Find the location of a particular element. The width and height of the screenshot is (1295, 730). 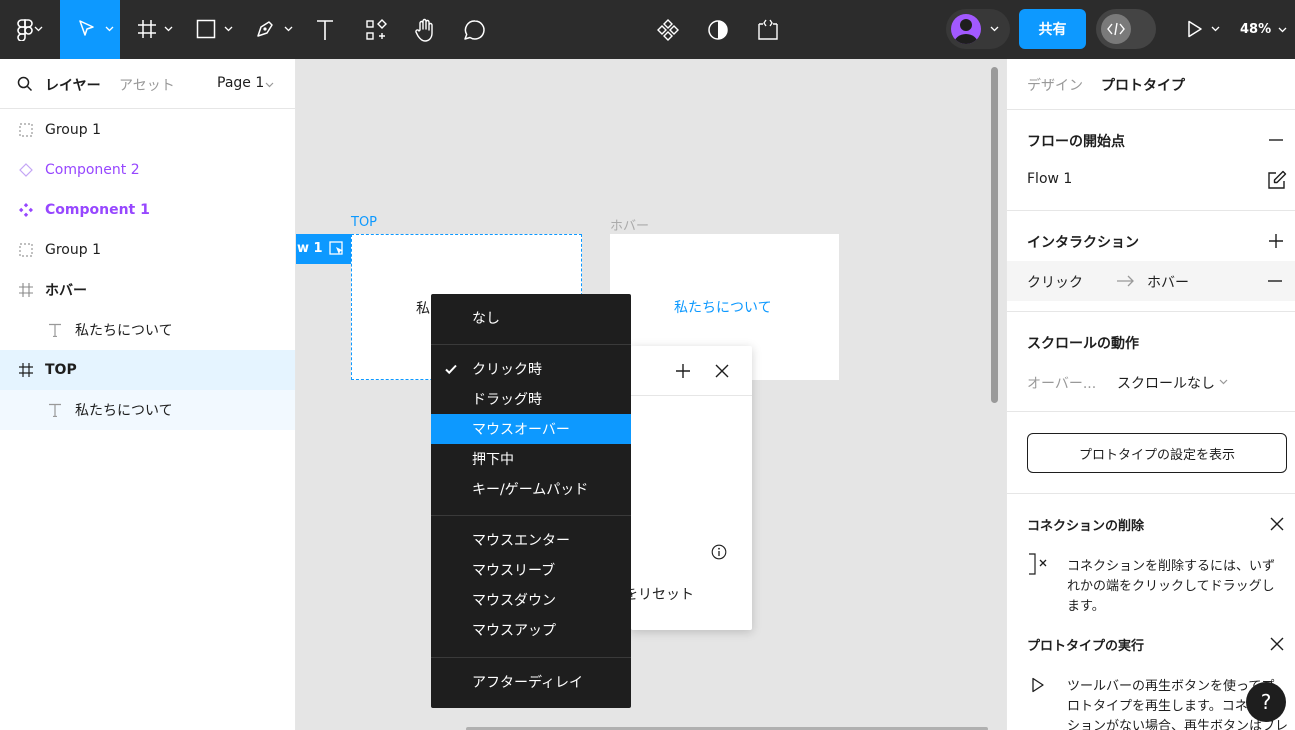

figma-logo-icon is located at coordinates (25, 29).